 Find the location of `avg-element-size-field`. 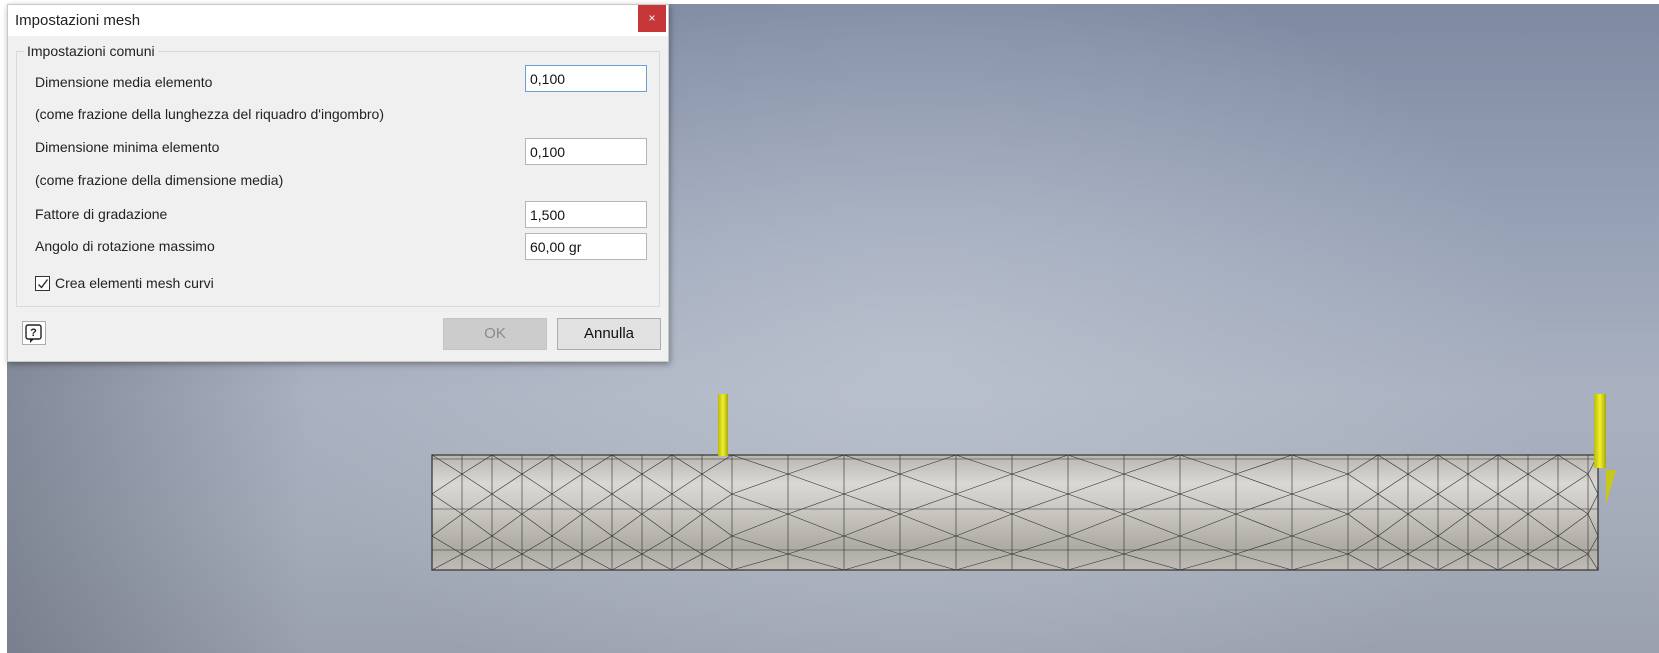

avg-element-size-field is located at coordinates (586, 78).